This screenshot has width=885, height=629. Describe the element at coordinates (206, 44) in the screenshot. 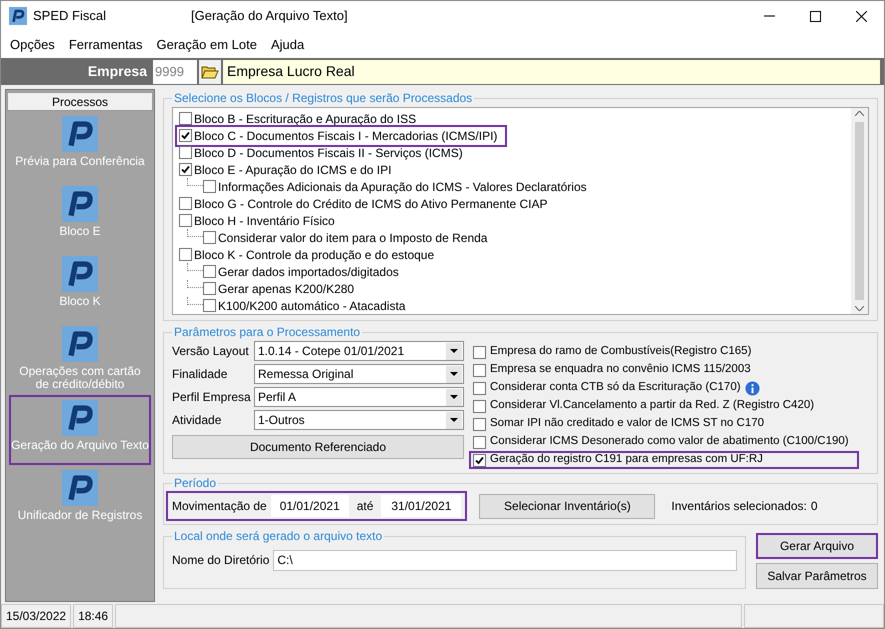

I see `menu-item: Geração em Lote` at that location.